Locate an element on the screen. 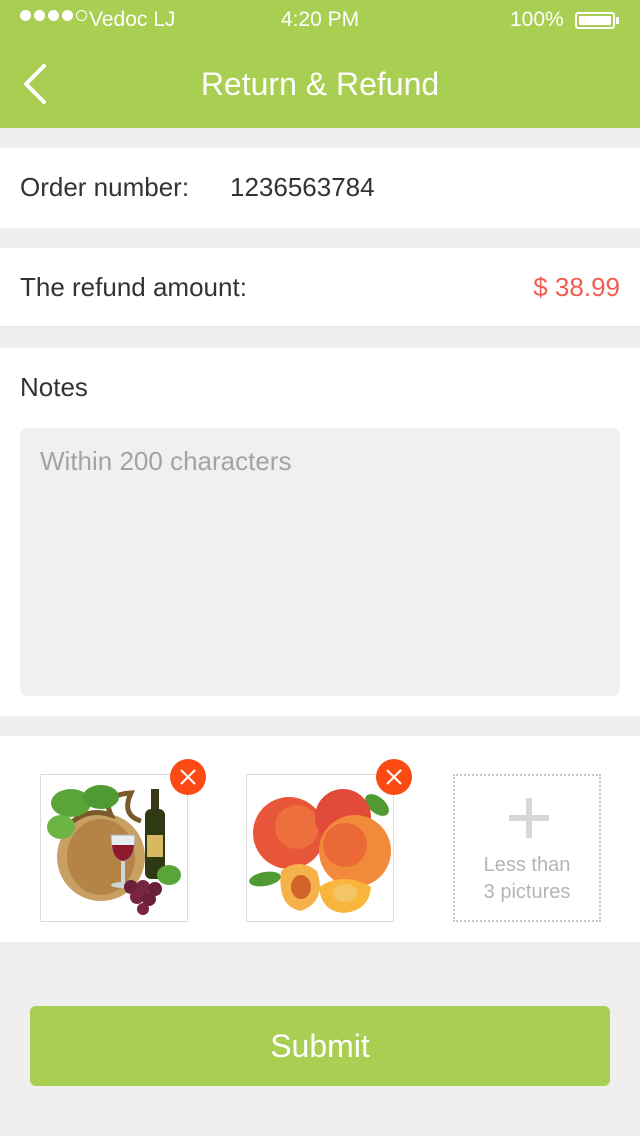 This screenshot has width=640, height=1136. wine-and-grapes-photo is located at coordinates (114, 848).